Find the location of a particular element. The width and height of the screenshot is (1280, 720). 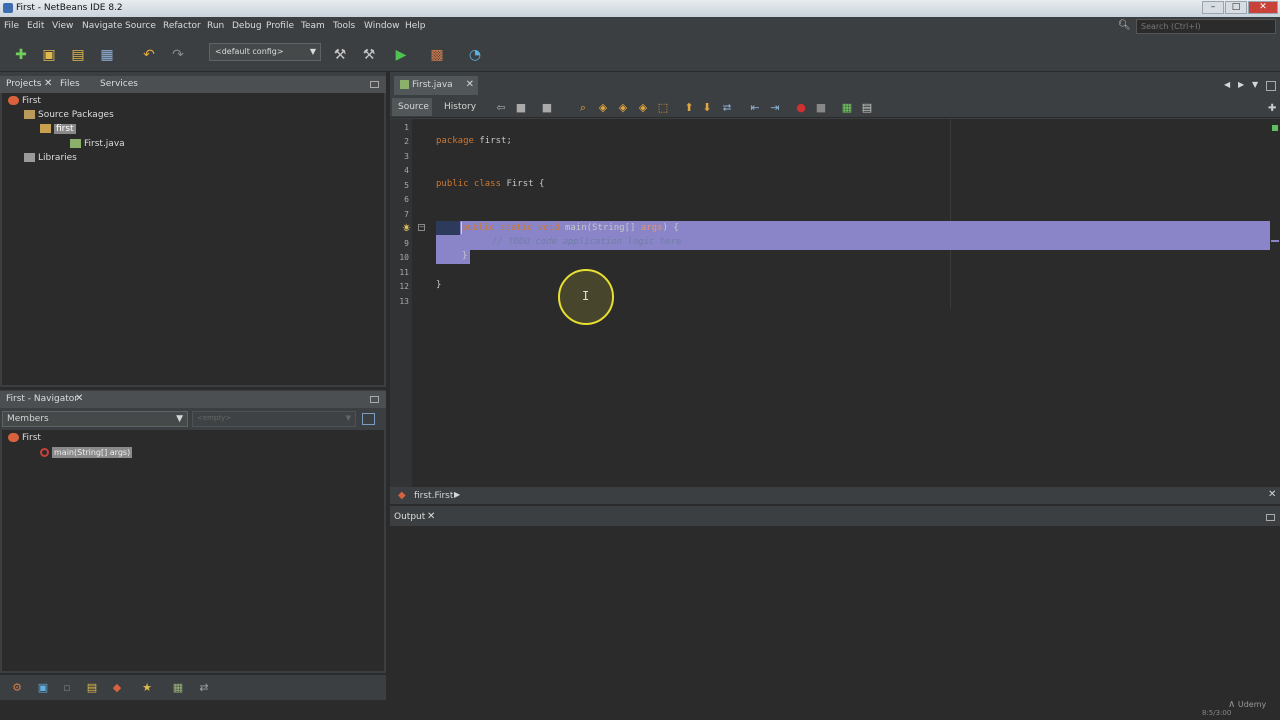

toggle-bookmark-icon: ⮂ is located at coordinates (727, 108).